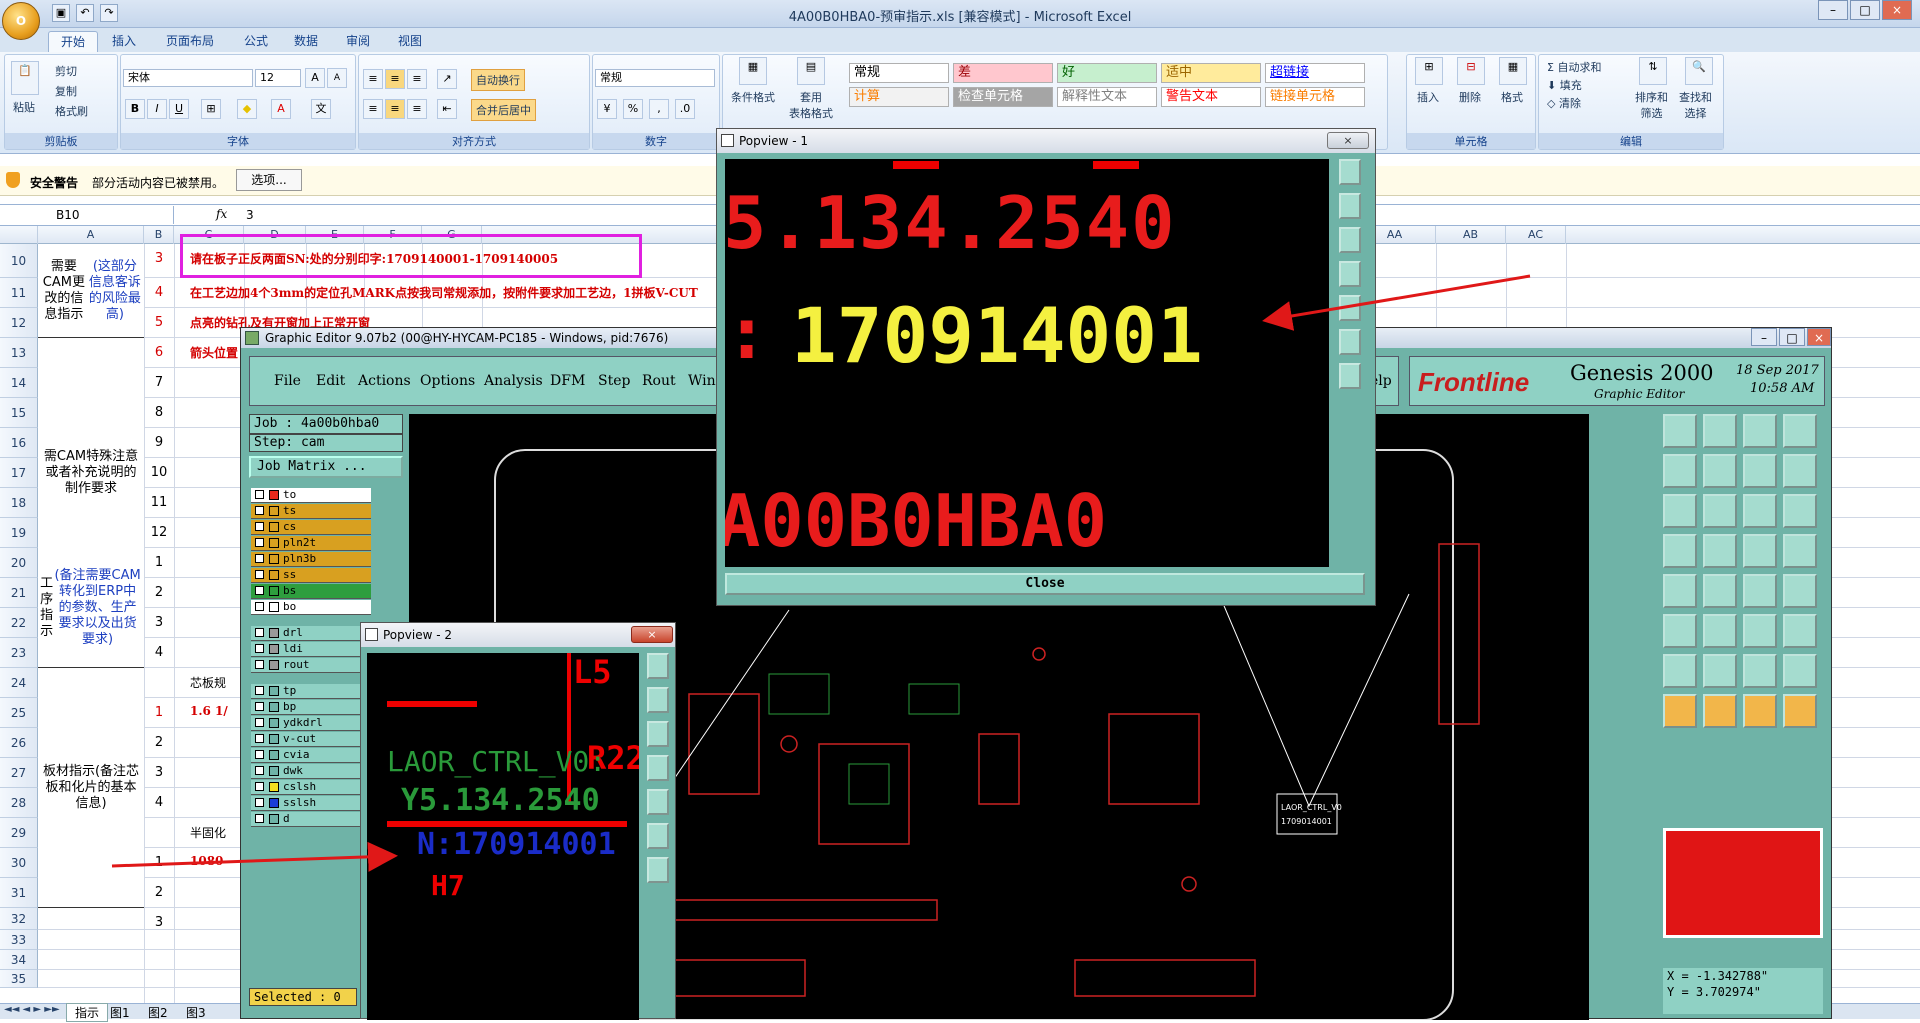 The width and height of the screenshot is (1920, 1023). I want to click on row-header: 13, so click(19, 353).